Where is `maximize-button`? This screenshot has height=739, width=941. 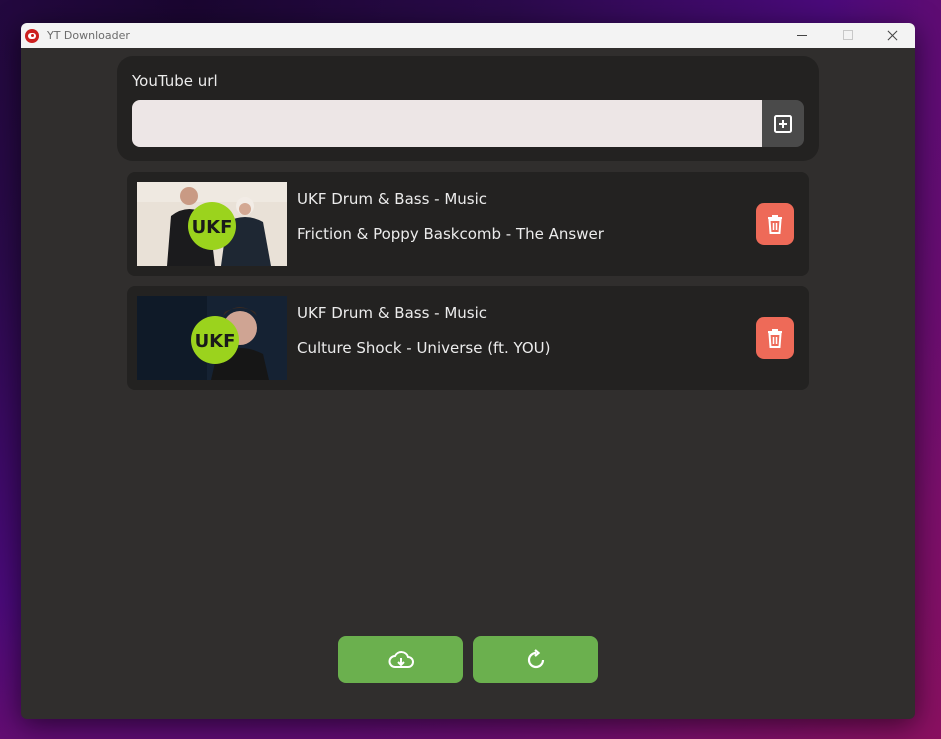 maximize-button is located at coordinates (847, 35).